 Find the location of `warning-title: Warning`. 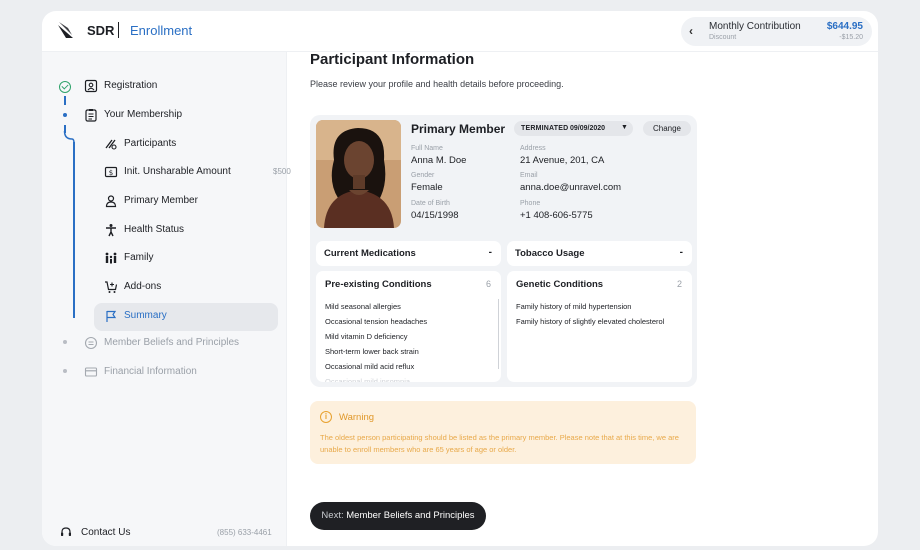

warning-title: Warning is located at coordinates (357, 417).